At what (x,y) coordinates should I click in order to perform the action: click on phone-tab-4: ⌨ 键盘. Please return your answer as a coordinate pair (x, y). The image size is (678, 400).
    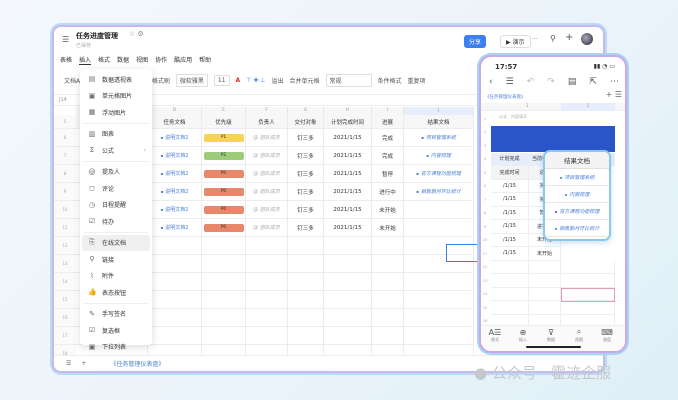
    Looking at the image, I should click on (607, 335).